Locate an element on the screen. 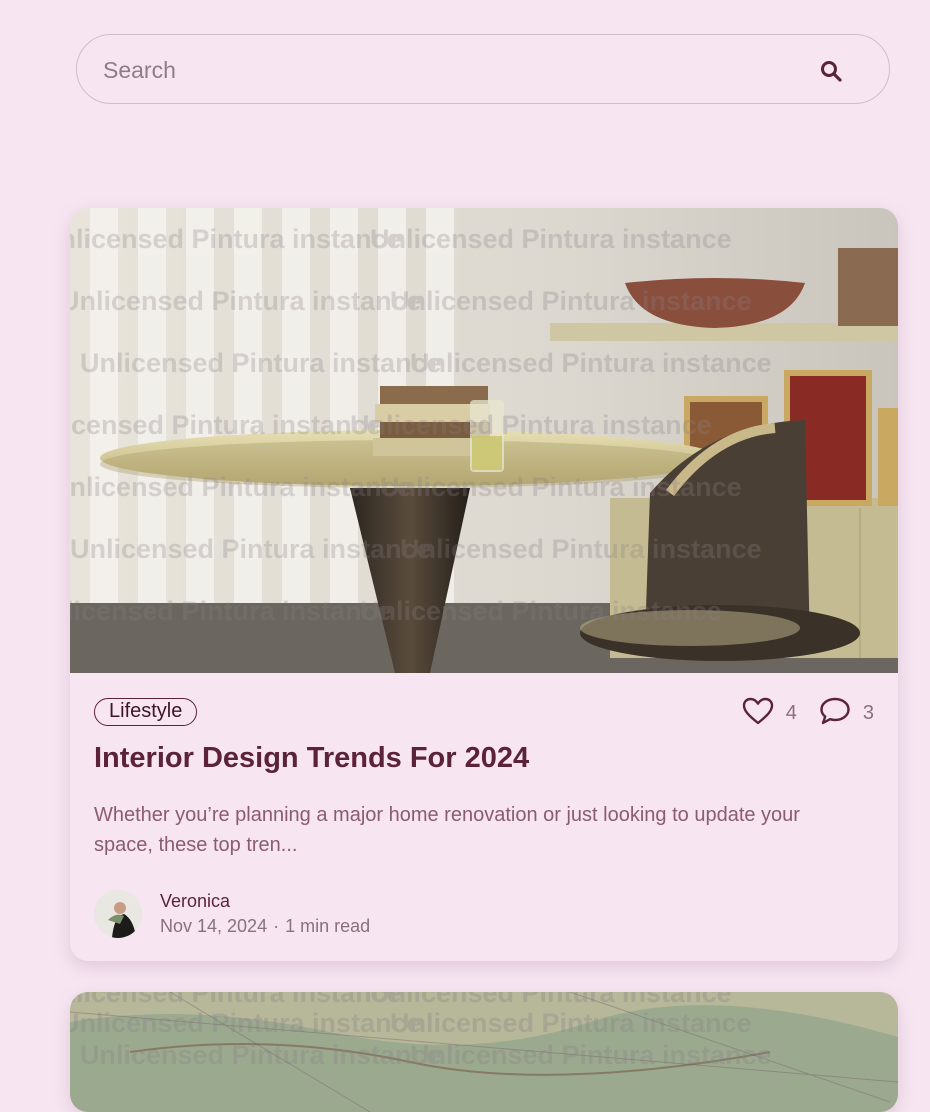 This screenshot has height=1112, width=930. category-tag: Lifestyle is located at coordinates (146, 712).